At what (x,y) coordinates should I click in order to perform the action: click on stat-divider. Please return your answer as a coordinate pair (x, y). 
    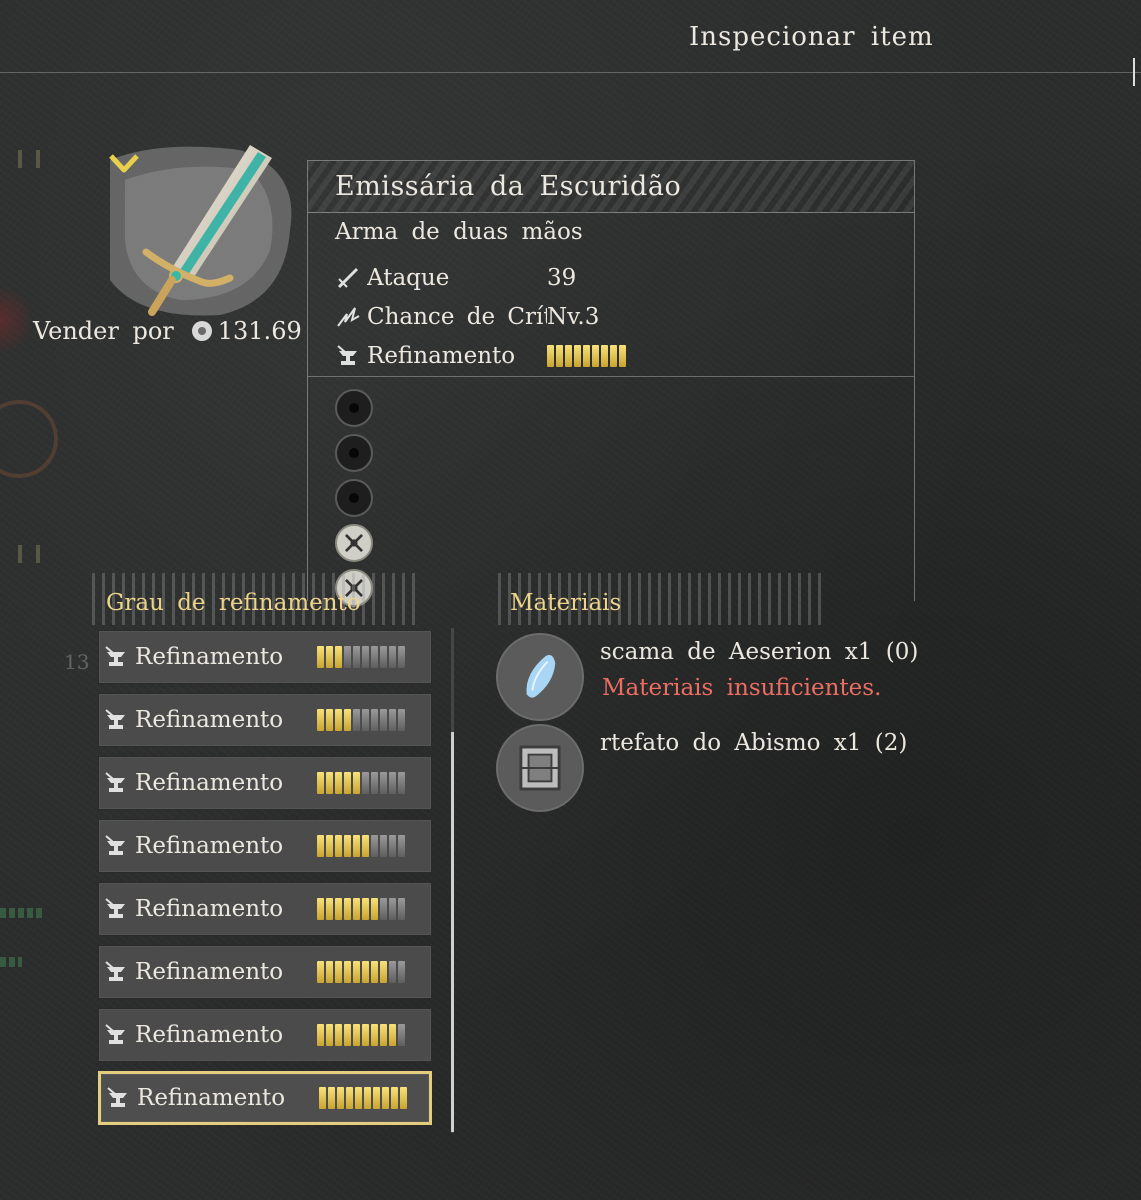
    Looking at the image, I should click on (611, 376).